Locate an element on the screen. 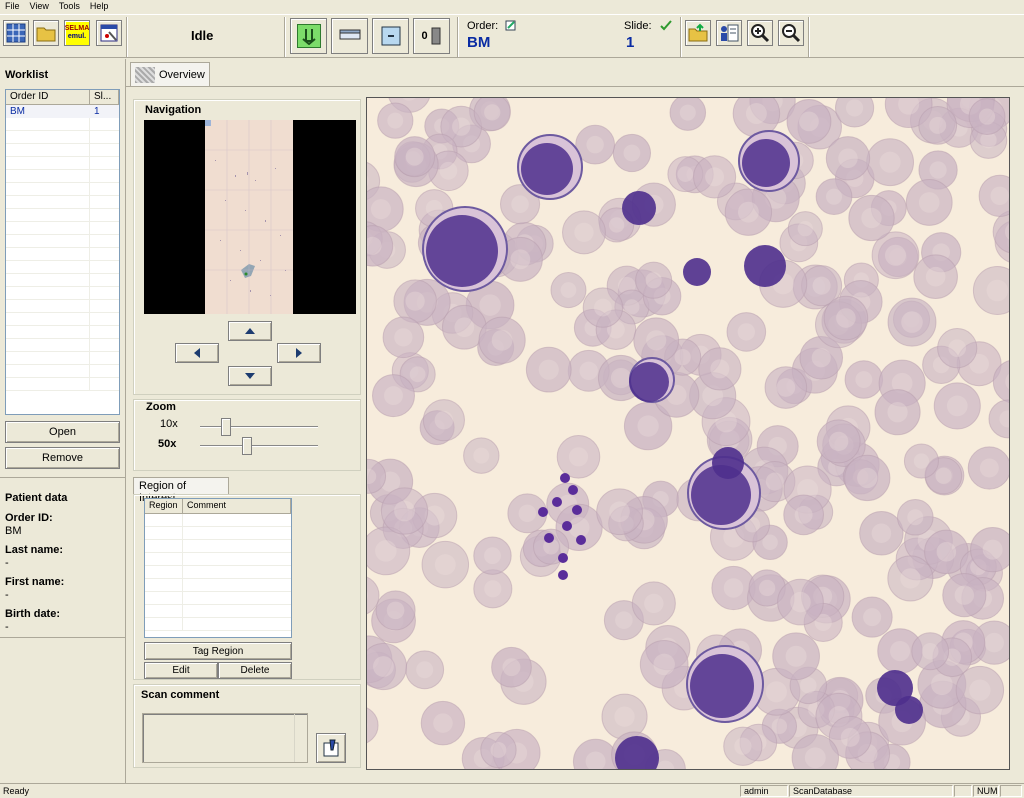 The height and width of the screenshot is (798, 1024). column-order-id: Order ID is located at coordinates (48, 97).